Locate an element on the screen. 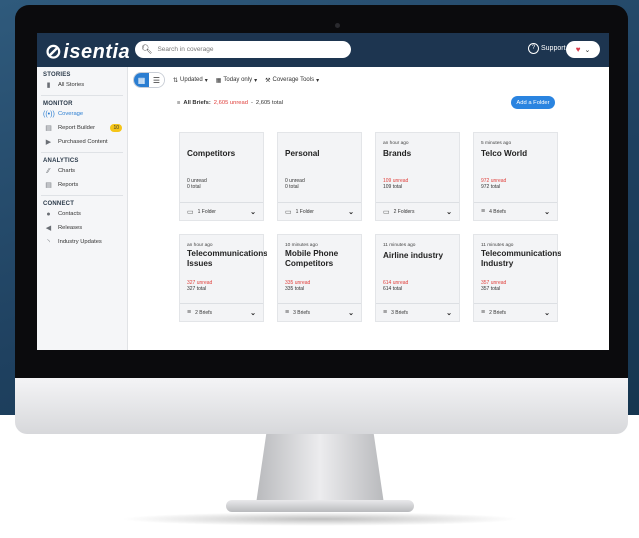  card-footer-label: 3 Briefs is located at coordinates (400, 312).